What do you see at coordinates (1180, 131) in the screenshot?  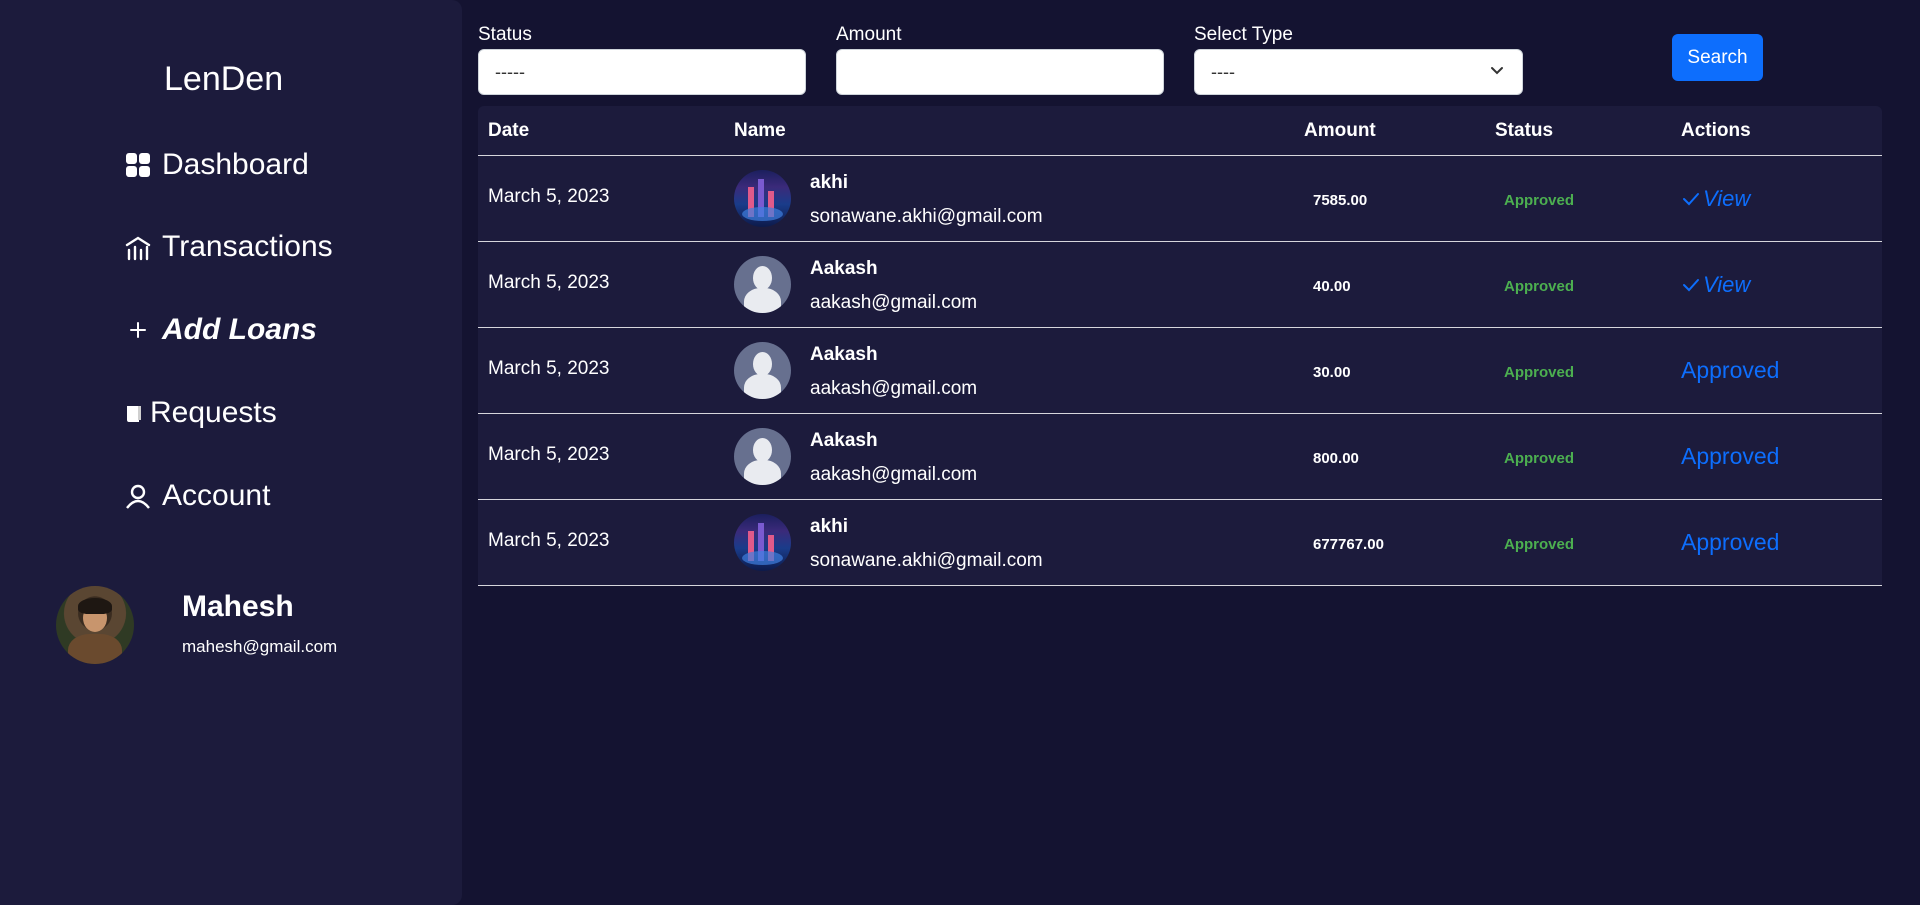 I see `table-header: Date Name Amount Status Actions` at bounding box center [1180, 131].